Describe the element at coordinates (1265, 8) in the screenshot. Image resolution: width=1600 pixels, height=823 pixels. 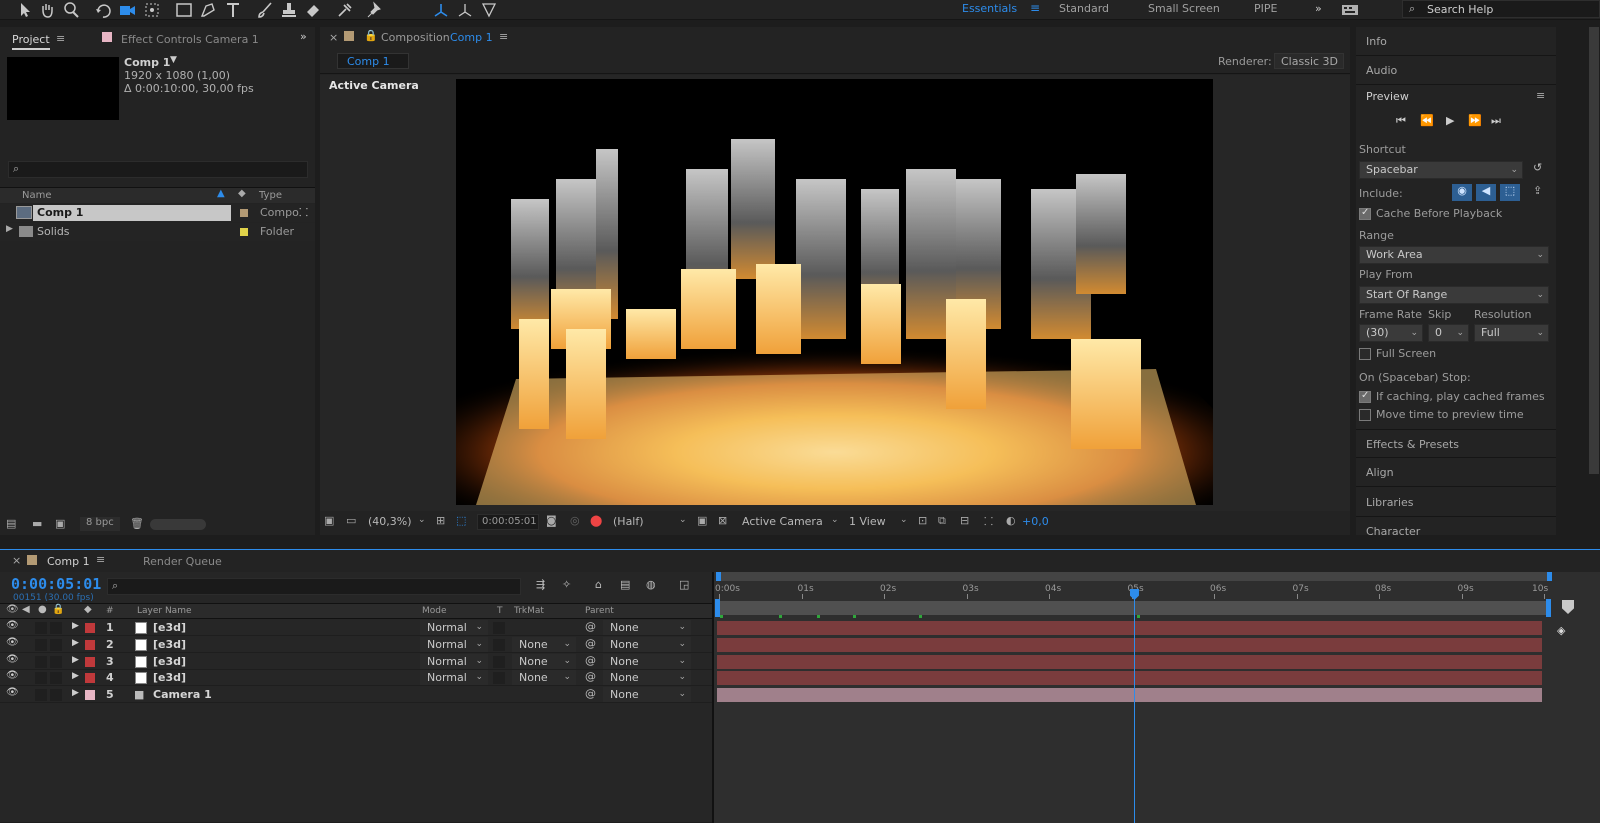
I see `workspace-pipe: PIPE` at that location.